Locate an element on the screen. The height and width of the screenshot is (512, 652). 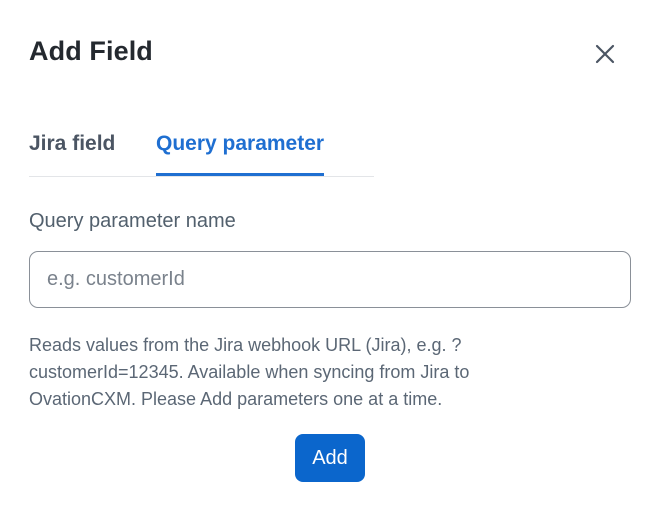
query-parameter-name-label: Query parameter name is located at coordinates (132, 221).